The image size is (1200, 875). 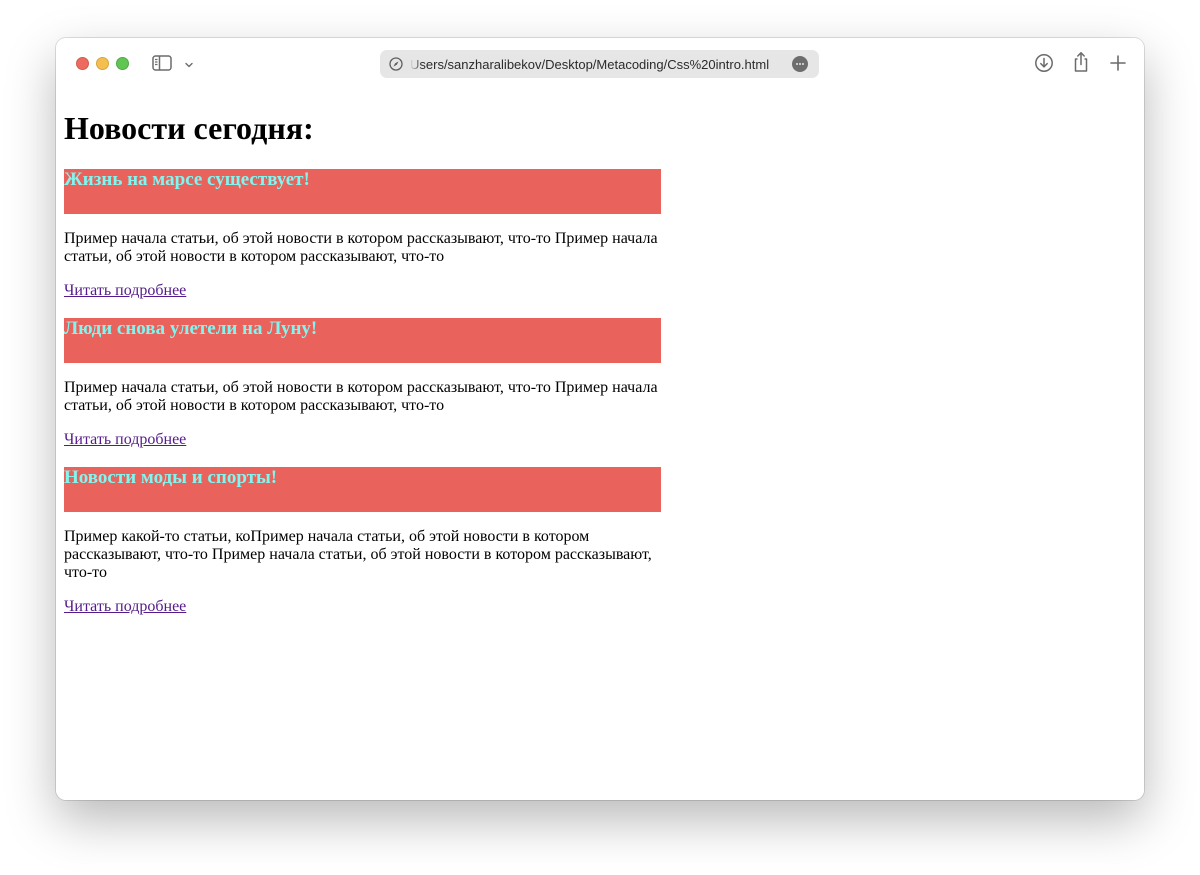 I want to click on page-title: Новости сегодня:, so click(x=189, y=128).